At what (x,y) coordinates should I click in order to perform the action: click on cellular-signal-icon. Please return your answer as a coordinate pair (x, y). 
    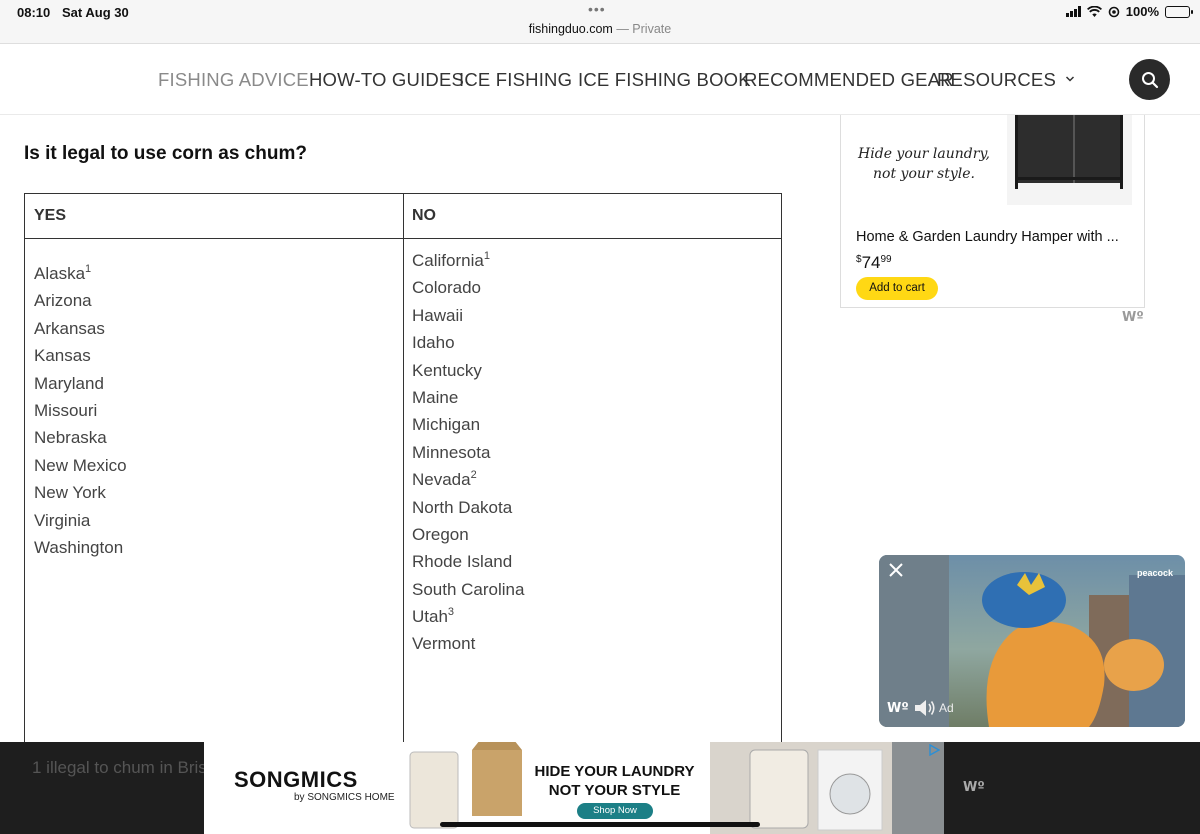
    Looking at the image, I should click on (1073, 11).